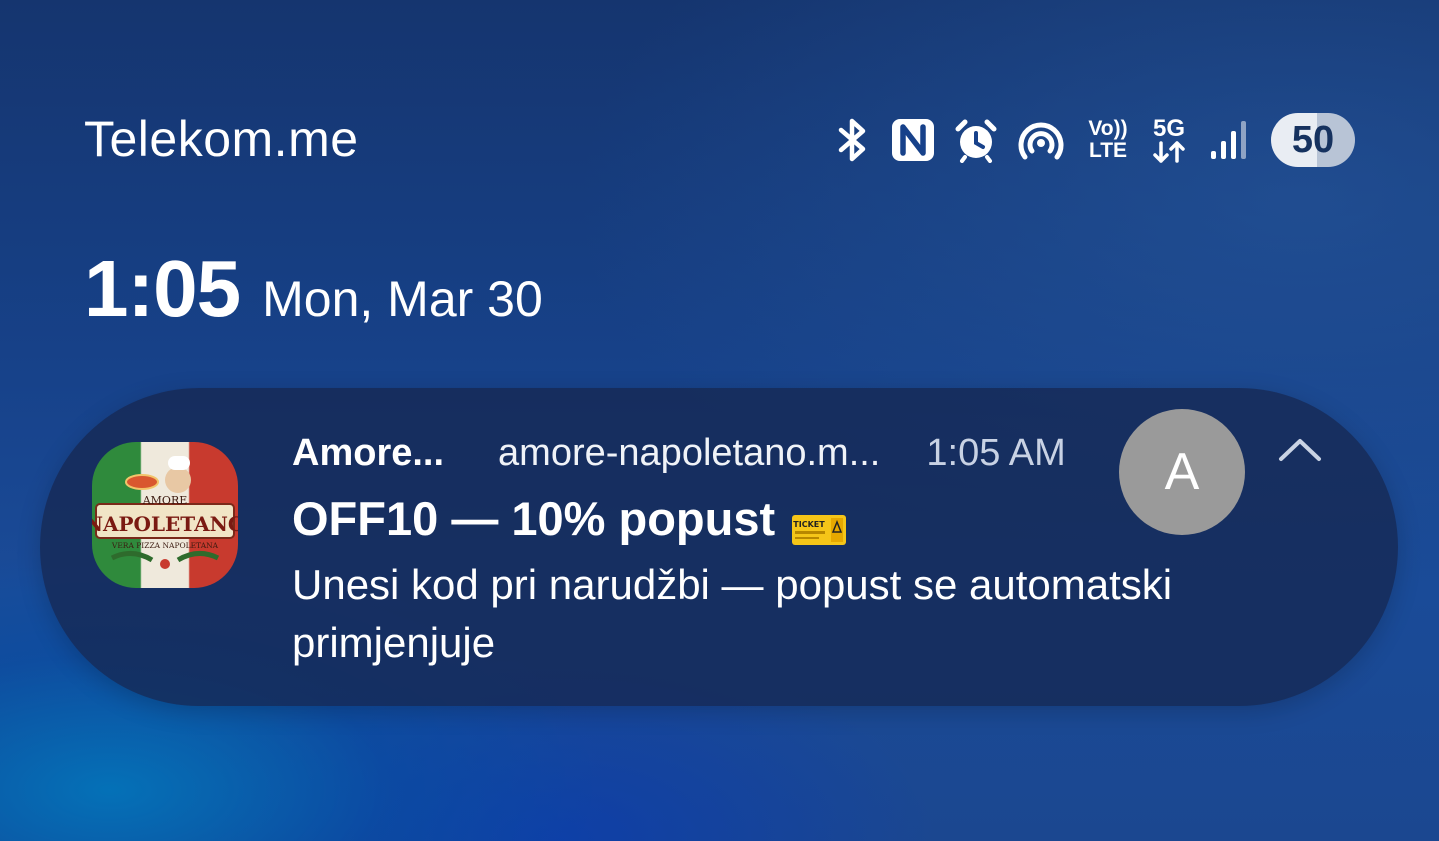 This screenshot has height=841, width=1439. Describe the element at coordinates (809, 524) in the screenshot. I see `ticket-emoji-text: TICKET` at that location.